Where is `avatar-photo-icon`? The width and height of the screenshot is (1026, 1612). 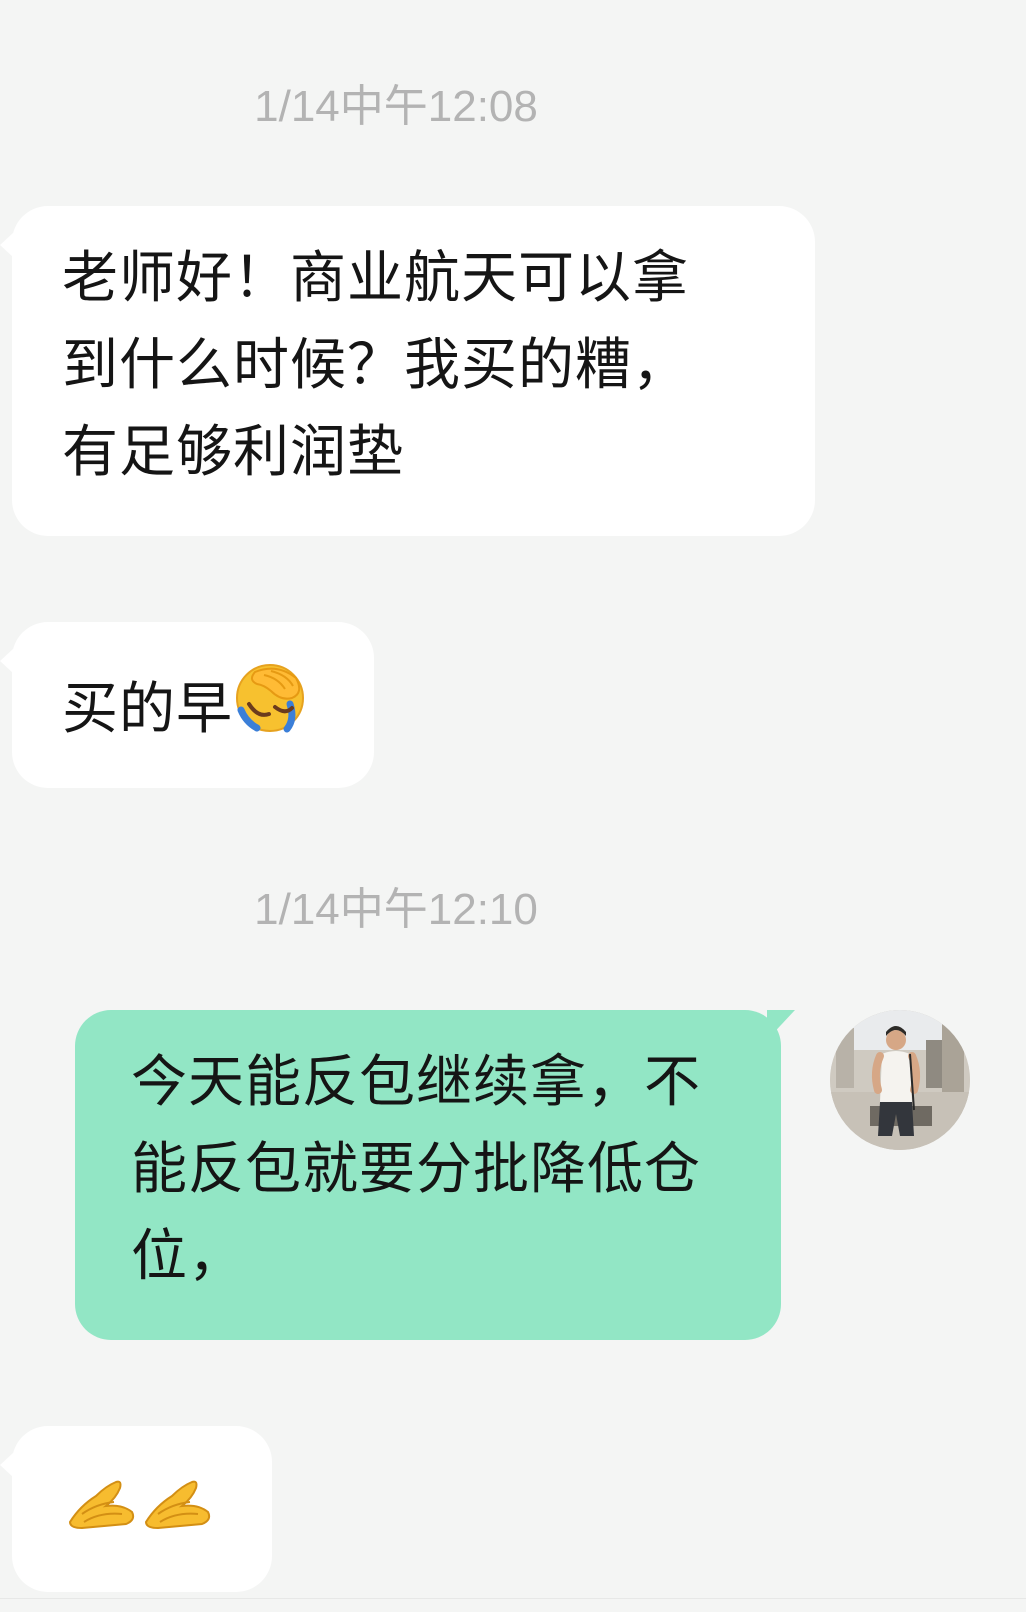 avatar-photo-icon is located at coordinates (900, 1080).